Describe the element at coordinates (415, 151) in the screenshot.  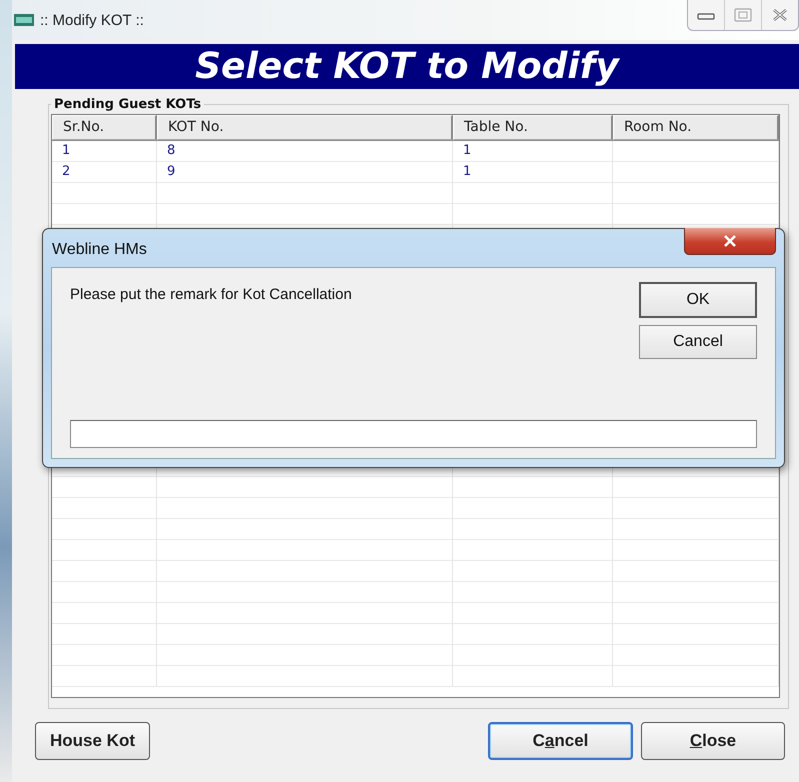
I see `table-row: 1 8 1` at that location.